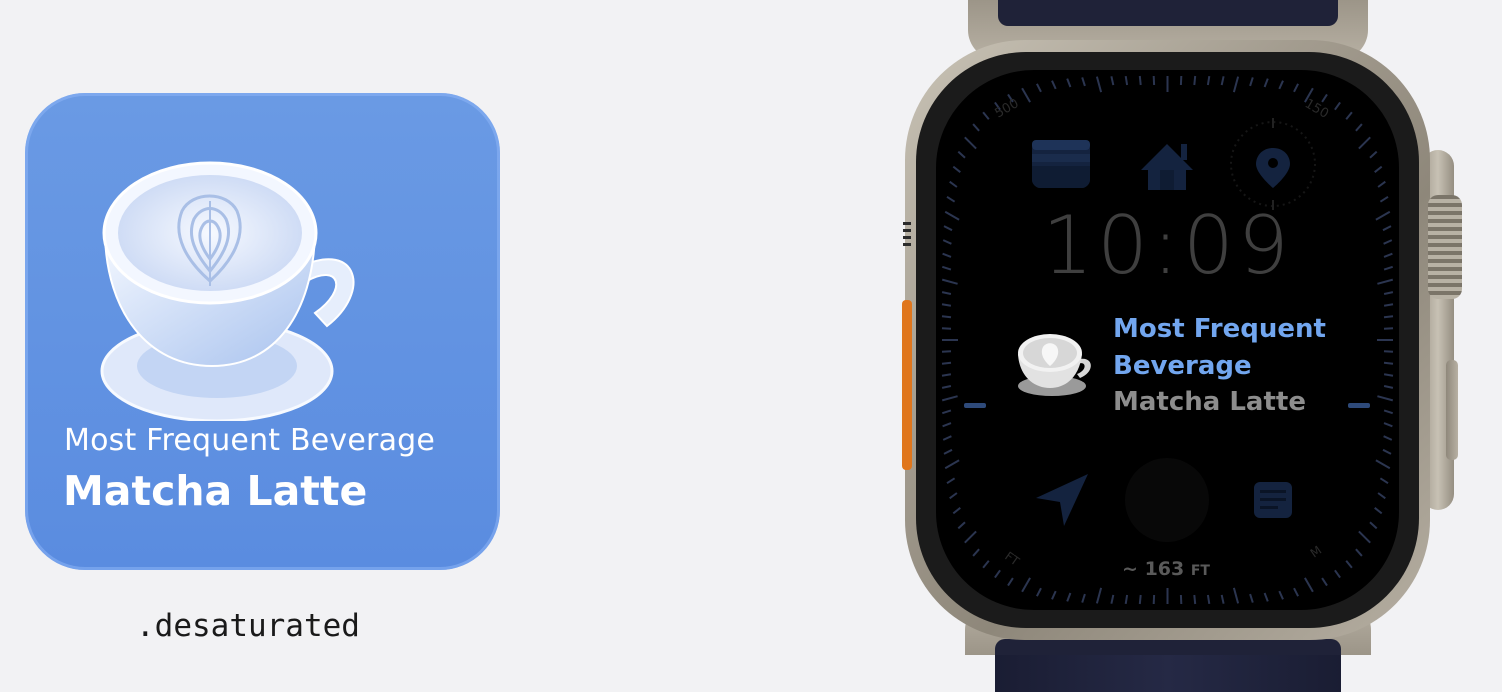 The width and height of the screenshot is (1502, 692). What do you see at coordinates (1445, 247) in the screenshot?
I see `digital-crown` at bounding box center [1445, 247].